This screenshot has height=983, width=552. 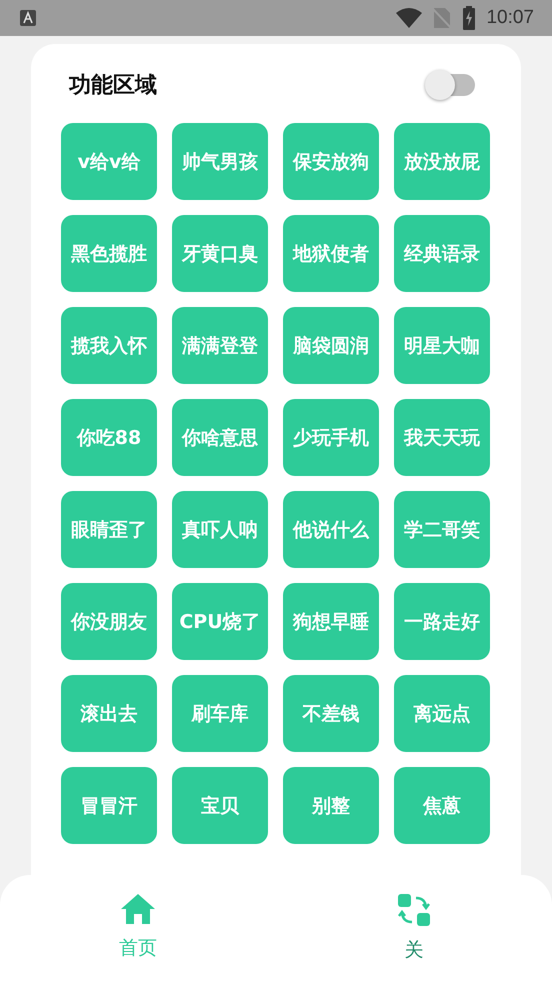 I want to click on sound-button: v给v给, so click(x=109, y=161).